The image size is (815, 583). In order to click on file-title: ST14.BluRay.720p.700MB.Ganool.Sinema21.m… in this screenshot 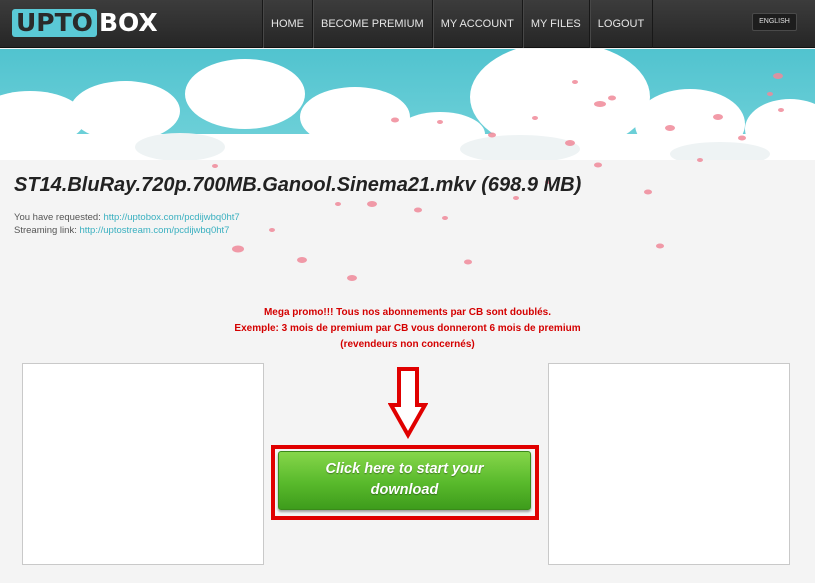, I will do `click(298, 185)`.